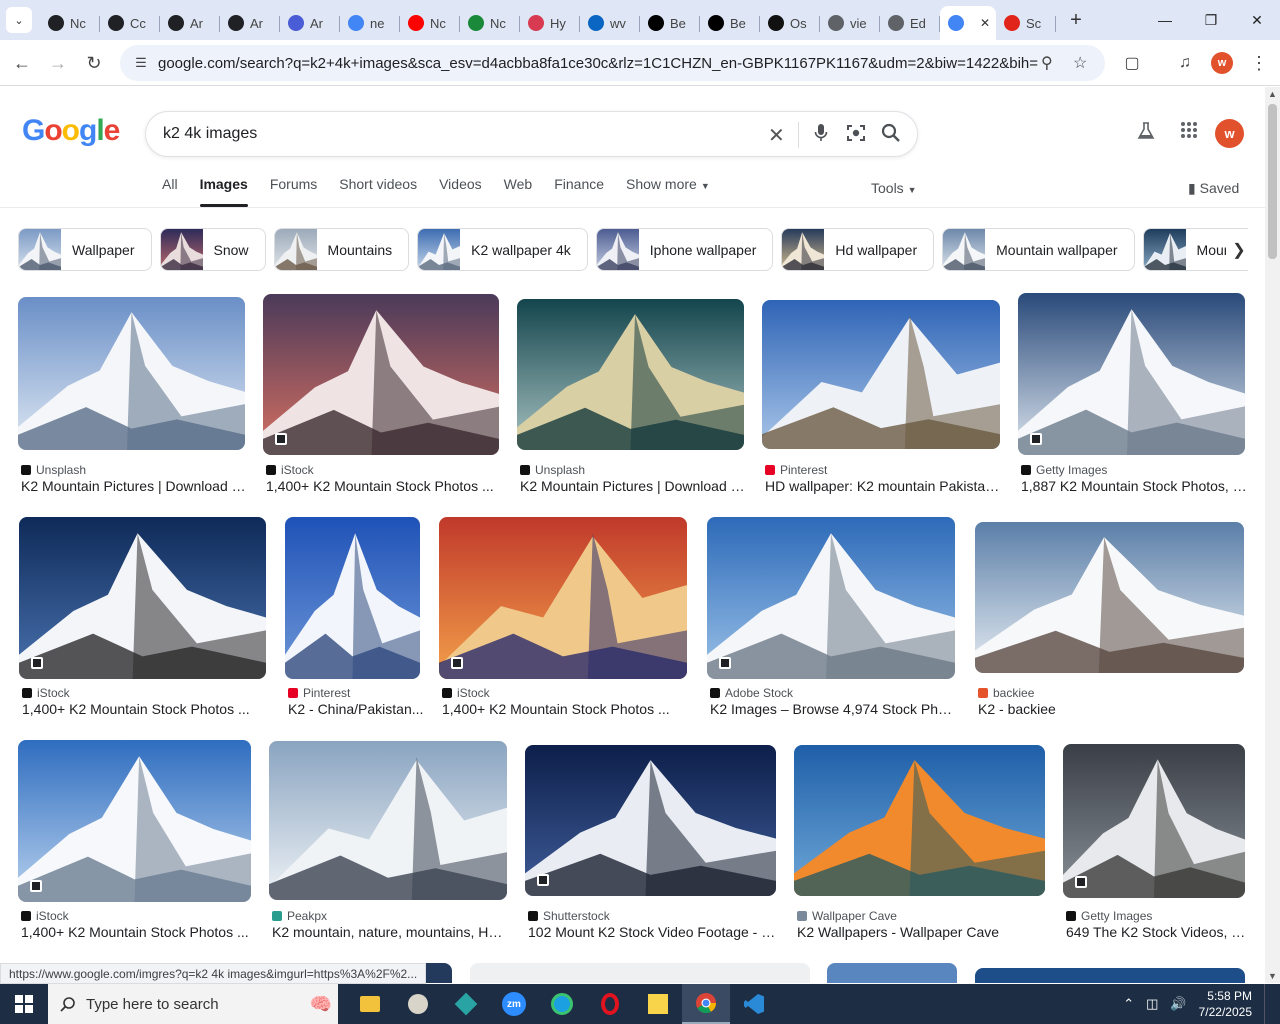 This screenshot has width=1280, height=1024. Describe the element at coordinates (170, 191) in the screenshot. I see `search-tab-all: All` at that location.